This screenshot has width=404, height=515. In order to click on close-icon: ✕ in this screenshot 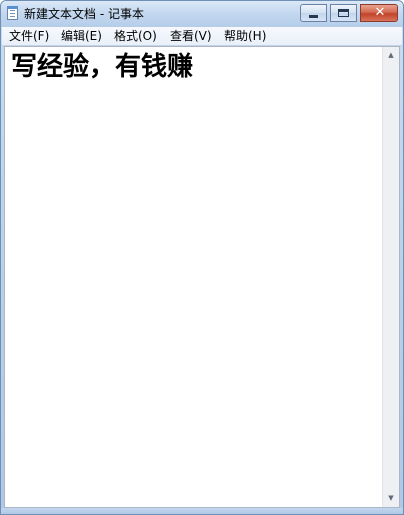, I will do `click(380, 12)`.